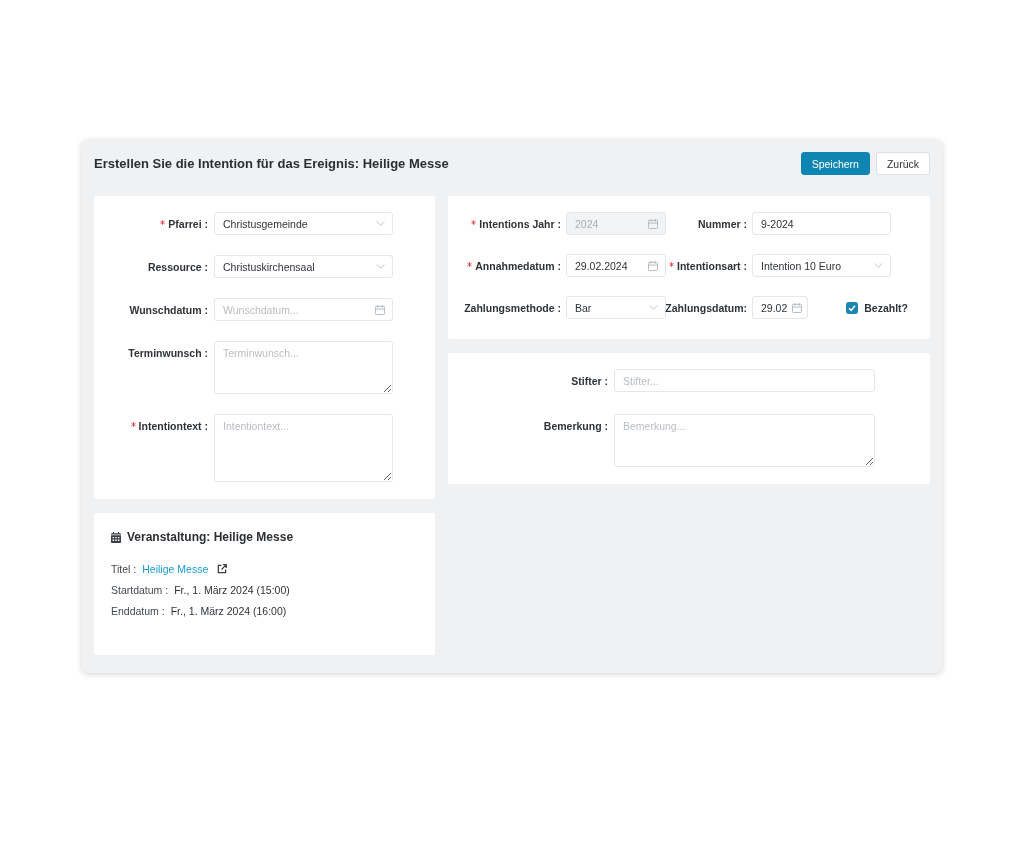  Describe the element at coordinates (222, 568) in the screenshot. I see `external-link-icon` at that location.